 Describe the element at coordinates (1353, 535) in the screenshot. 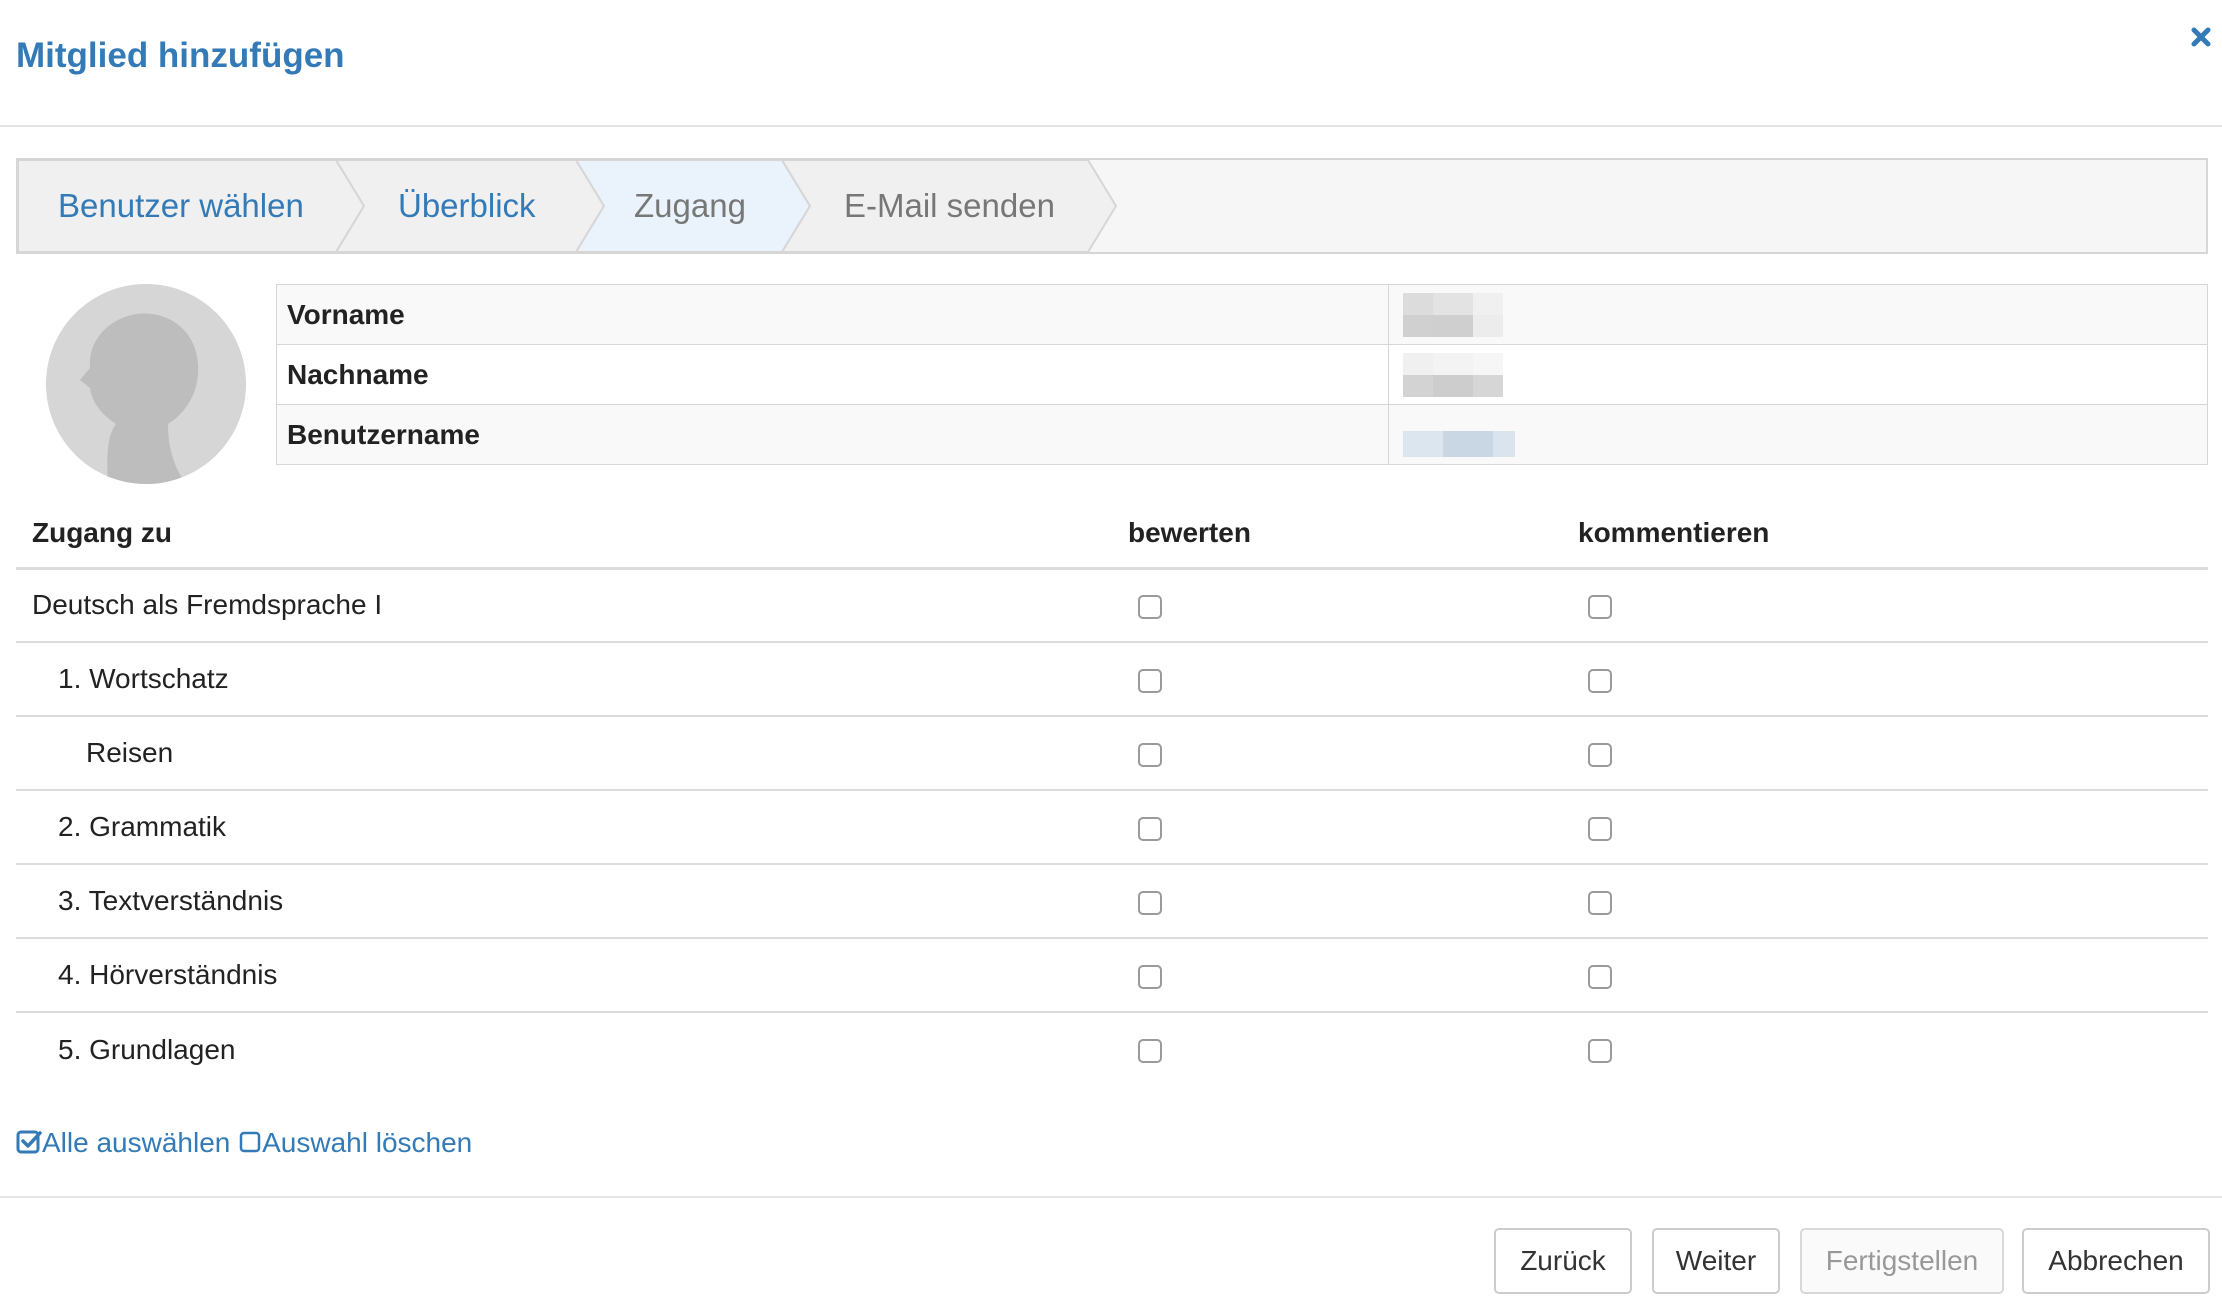

I see `column-header-rate: bewerten` at that location.